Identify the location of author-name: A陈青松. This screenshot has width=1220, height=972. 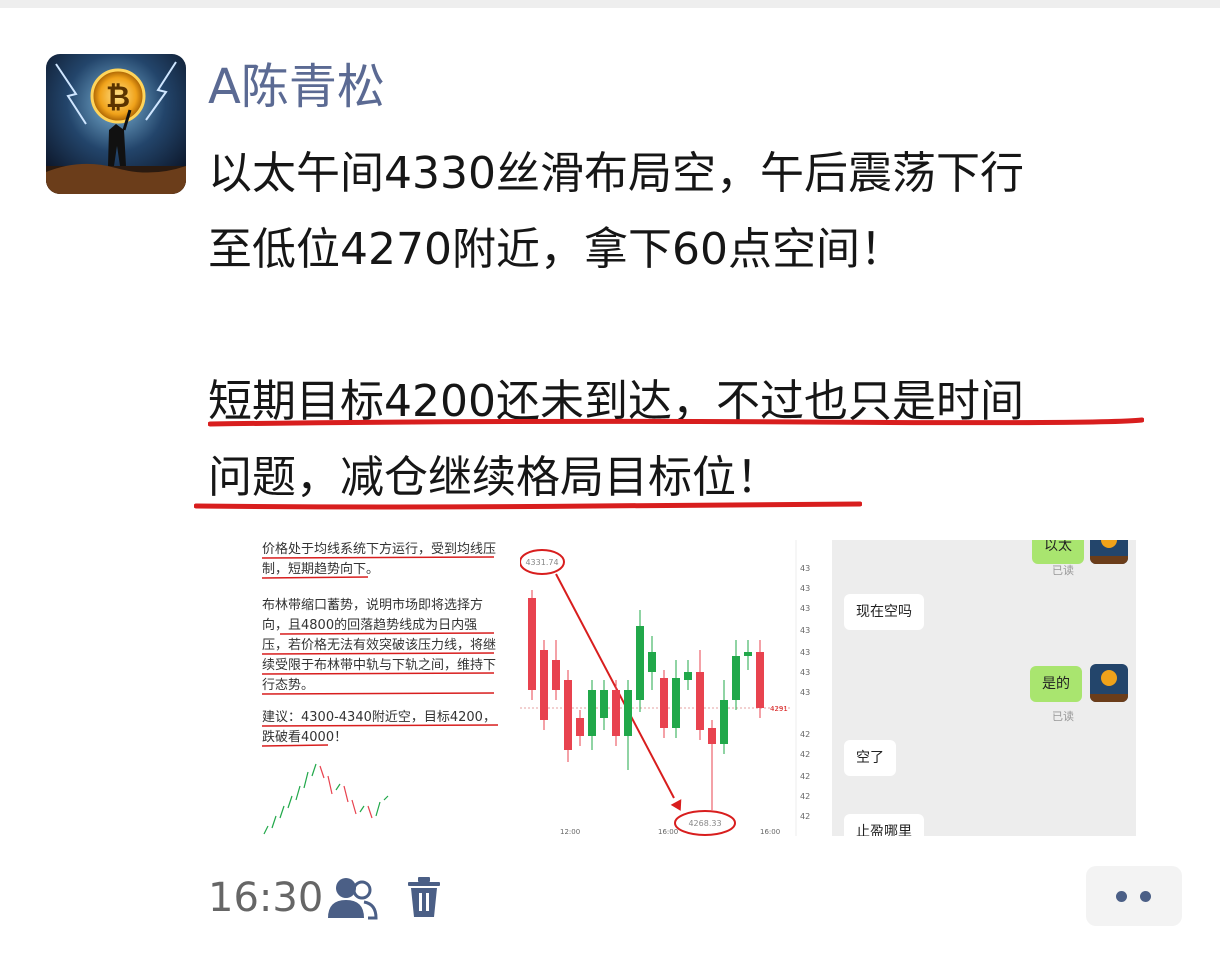
(296, 87).